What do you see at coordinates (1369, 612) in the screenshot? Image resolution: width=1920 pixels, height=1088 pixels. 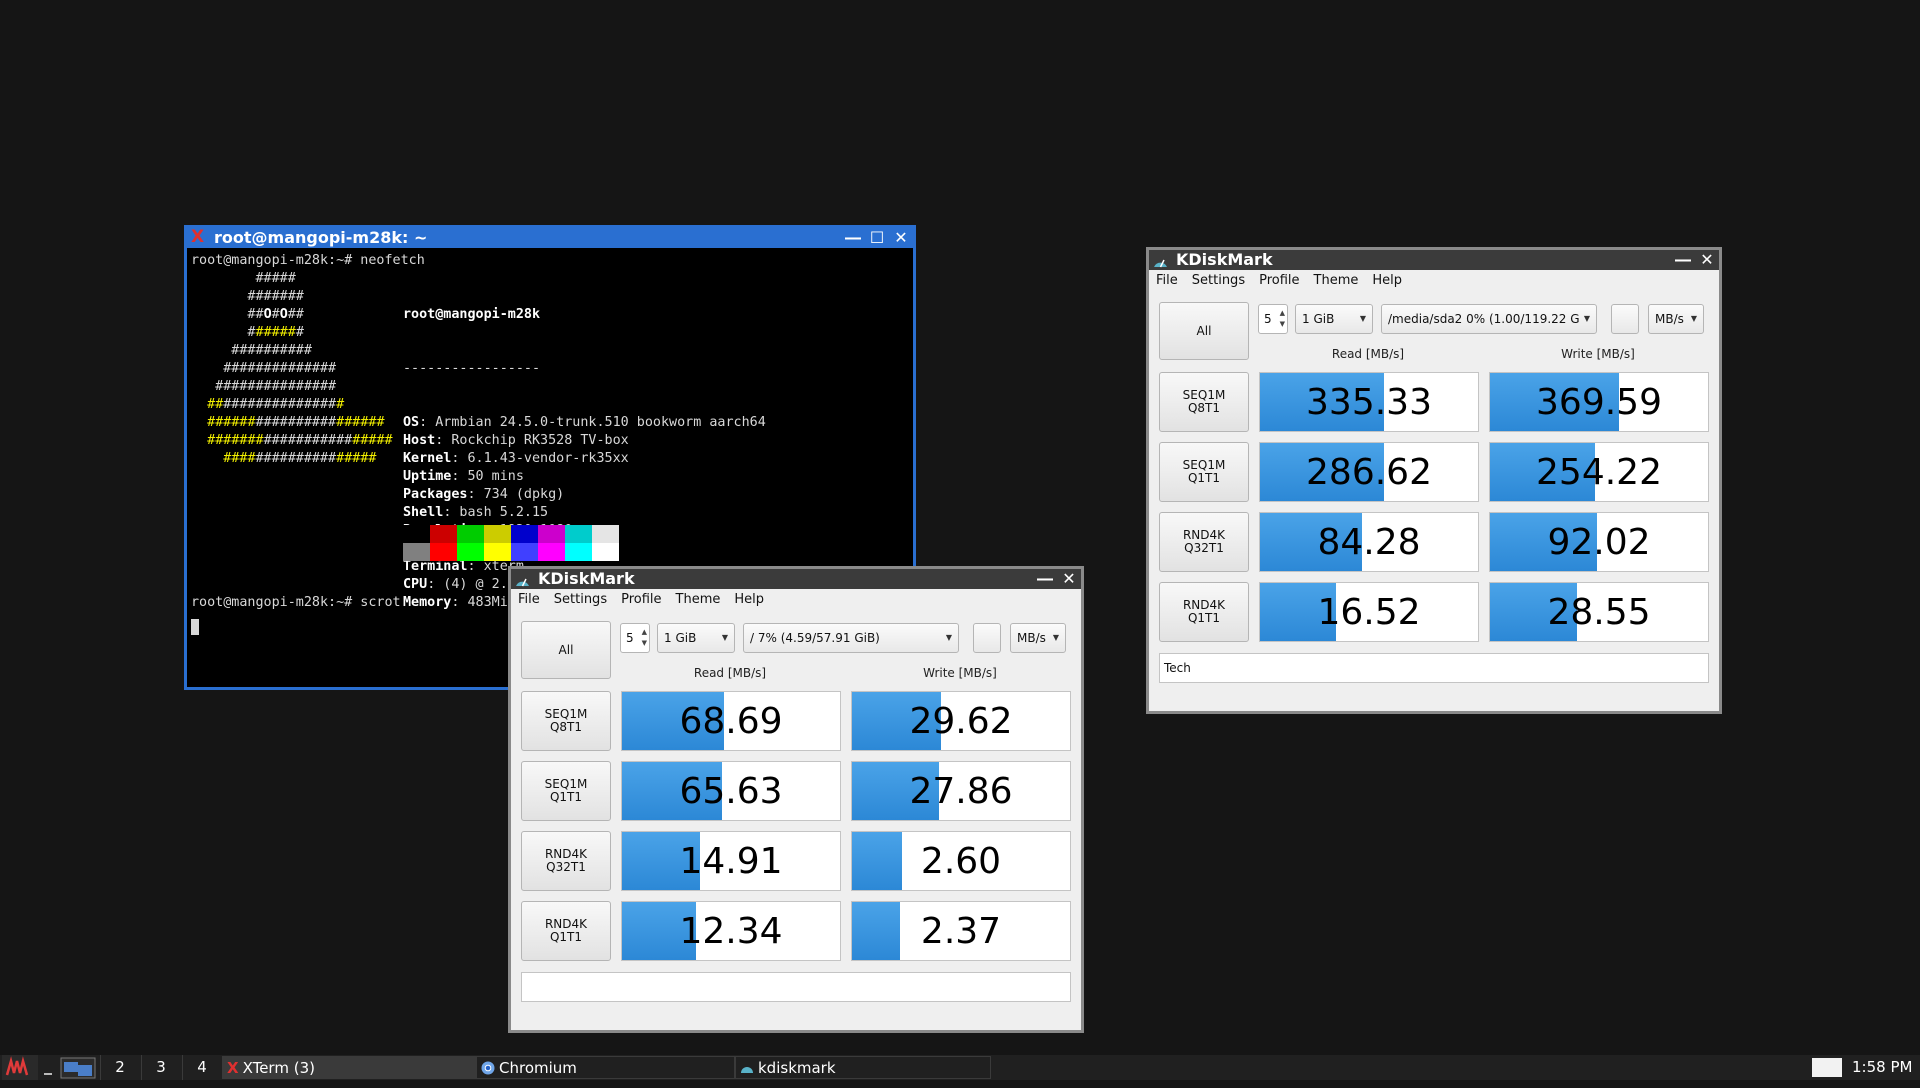 I see `read-value: 16.52` at bounding box center [1369, 612].